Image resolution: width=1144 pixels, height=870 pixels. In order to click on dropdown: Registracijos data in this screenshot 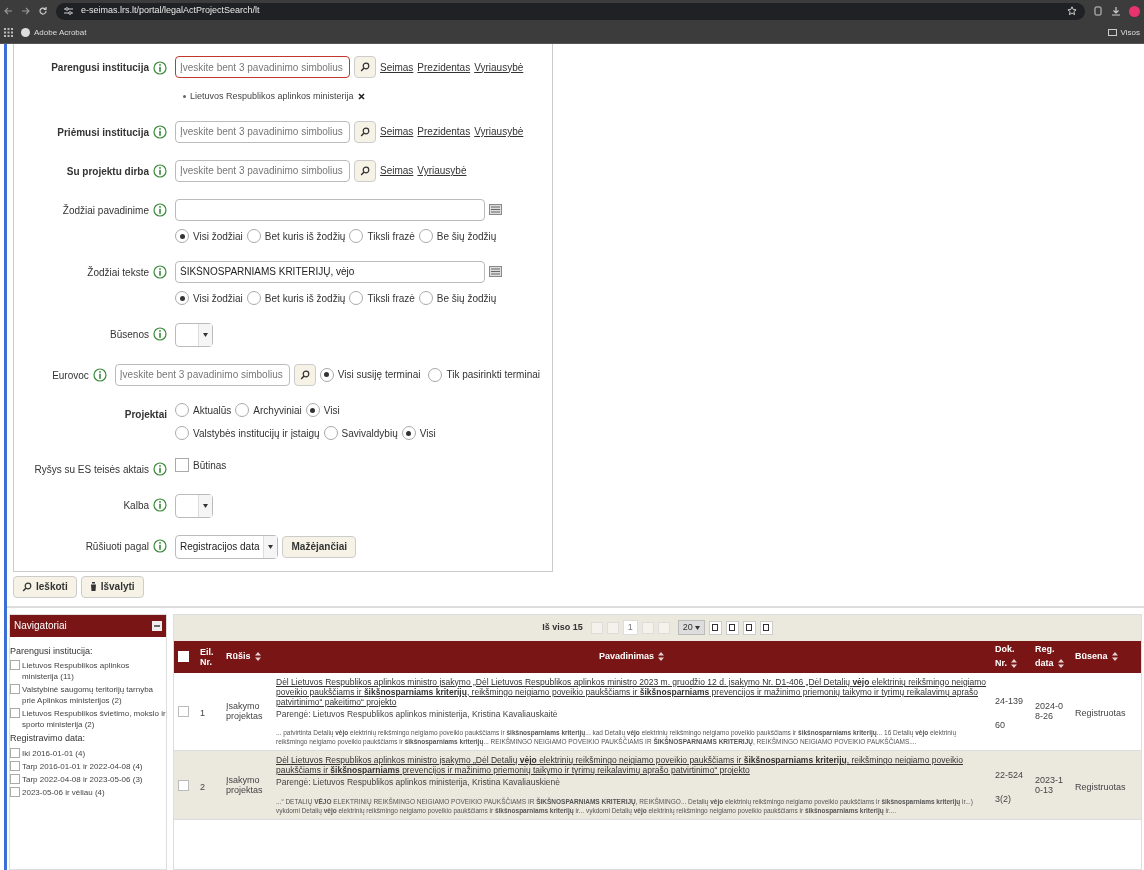, I will do `click(227, 546)`.